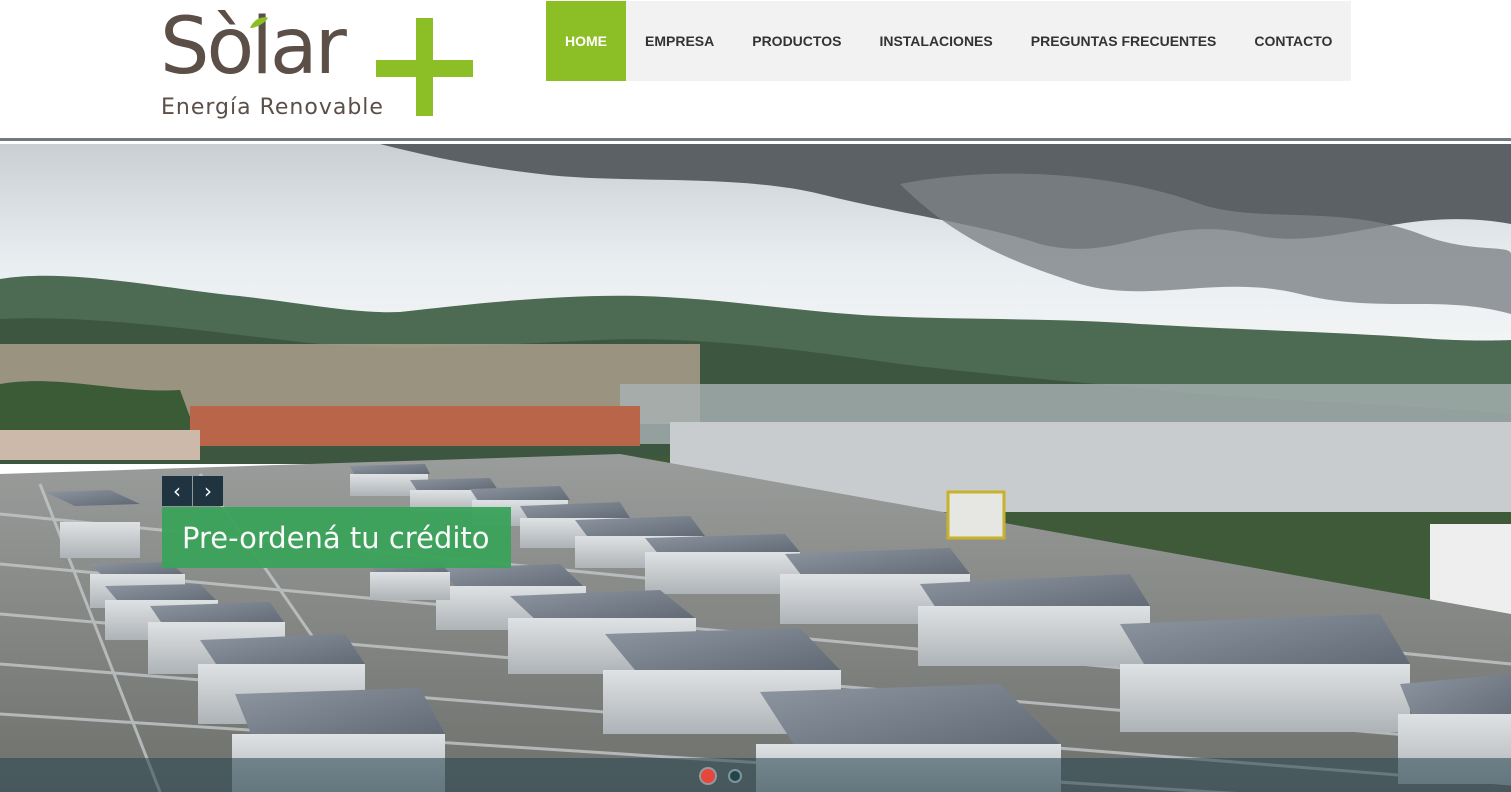 The image size is (1511, 792). I want to click on nav-item-instalaciones: INSTALACIONES, so click(935, 41).